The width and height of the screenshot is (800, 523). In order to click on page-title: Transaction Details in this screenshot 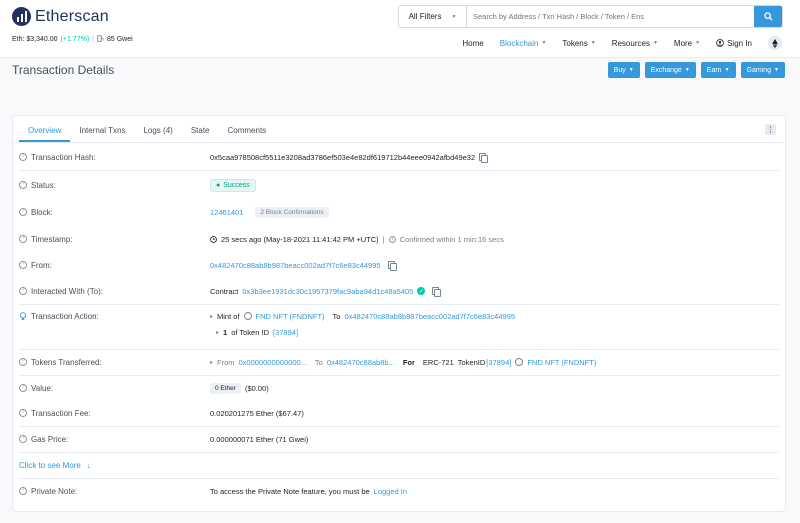, I will do `click(63, 70)`.